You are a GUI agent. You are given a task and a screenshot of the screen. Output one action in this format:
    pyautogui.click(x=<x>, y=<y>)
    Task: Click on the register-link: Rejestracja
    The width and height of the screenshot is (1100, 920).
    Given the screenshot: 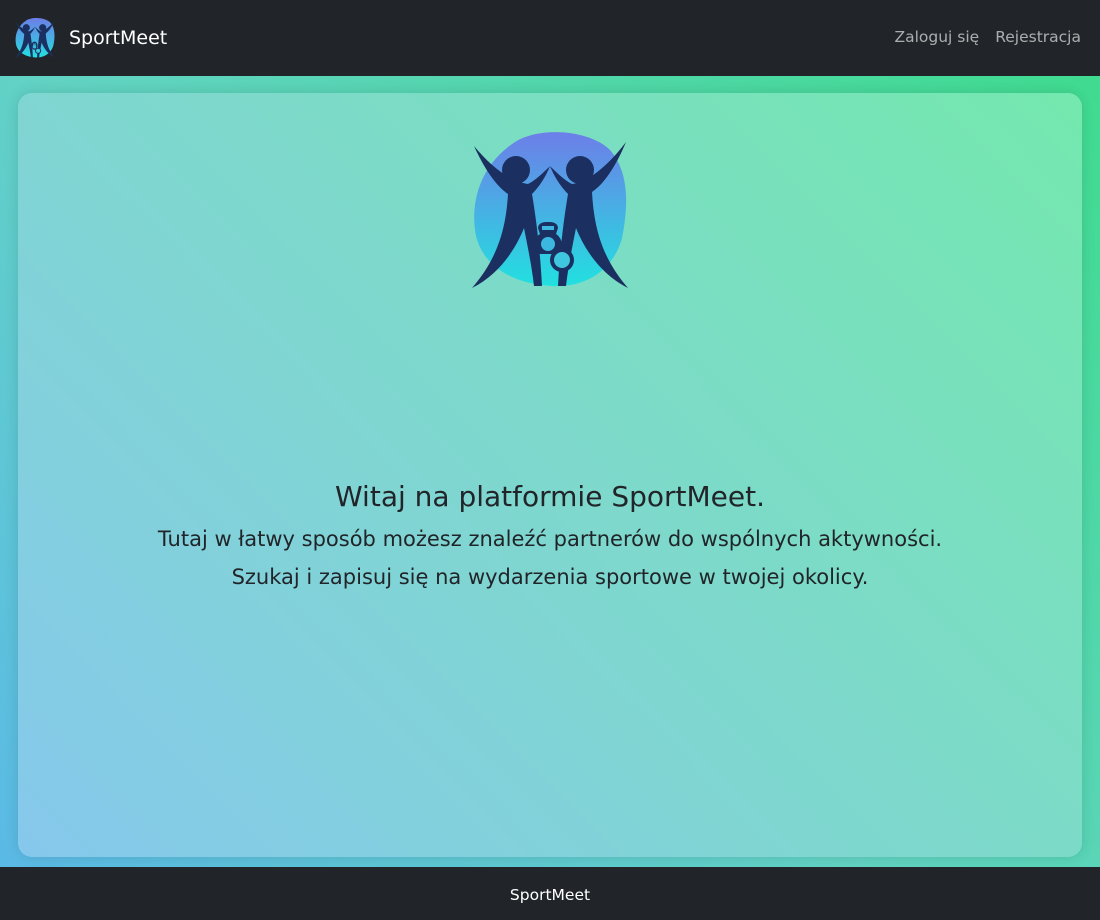 What is the action you would take?
    pyautogui.click(x=1038, y=37)
    